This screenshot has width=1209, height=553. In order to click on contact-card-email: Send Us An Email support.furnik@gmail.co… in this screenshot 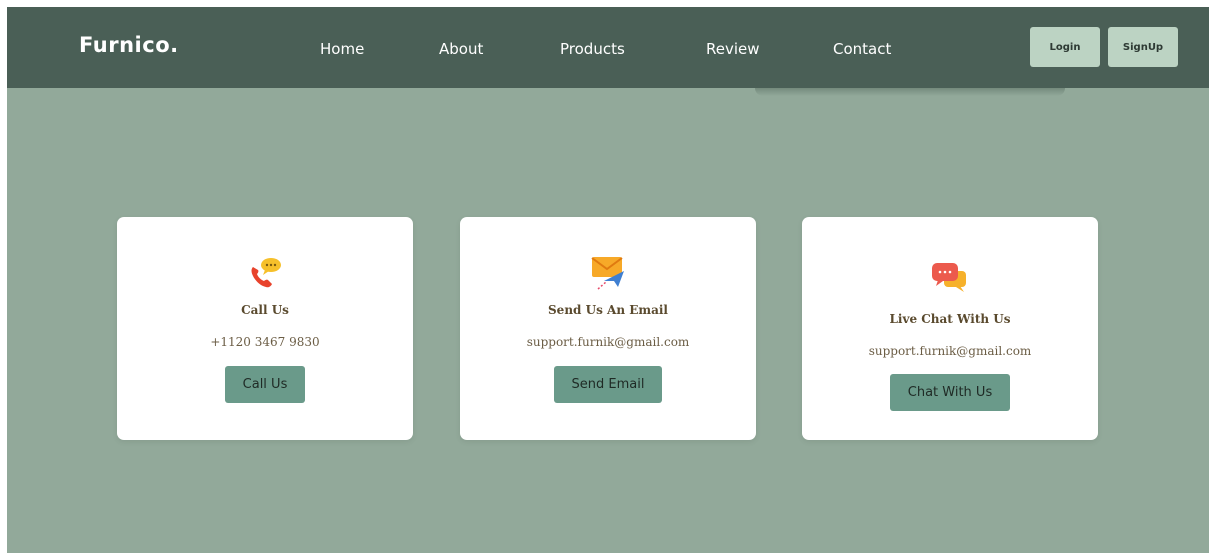, I will do `click(608, 328)`.